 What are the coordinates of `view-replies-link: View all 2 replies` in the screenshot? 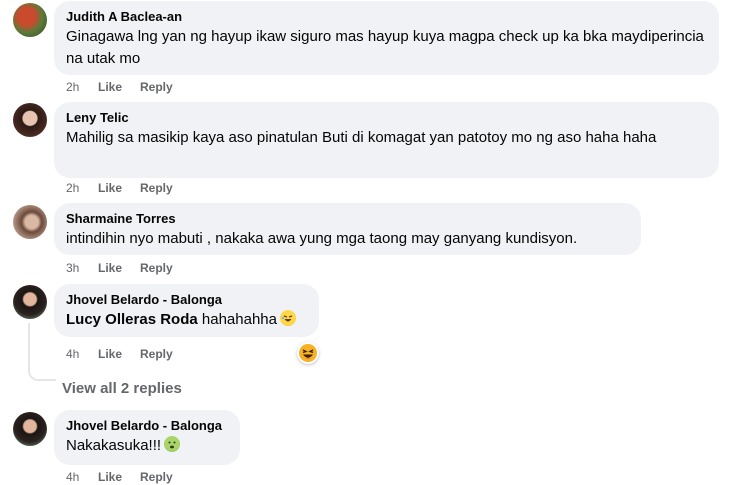 It's located at (122, 389).